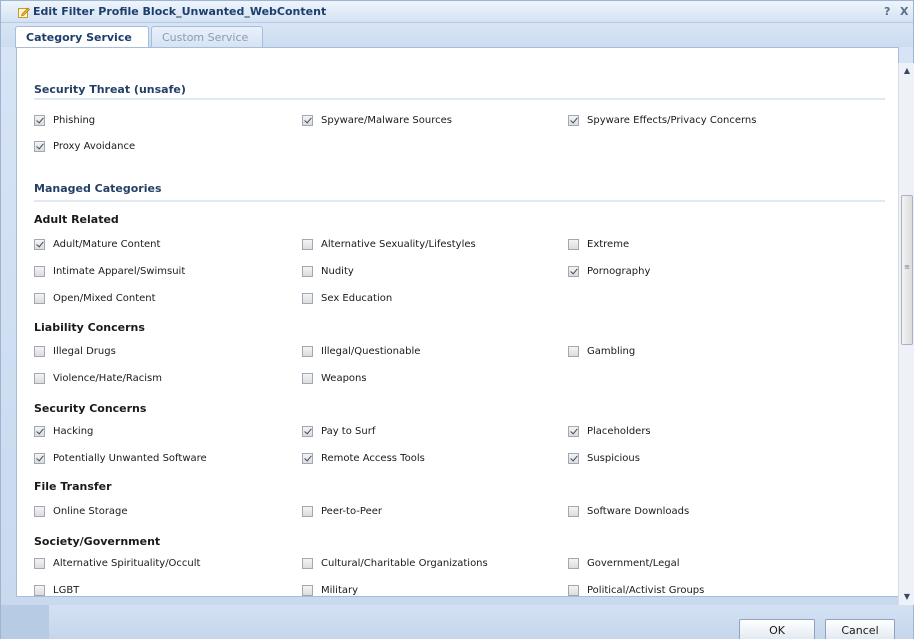 This screenshot has height=639, width=914. Describe the element at coordinates (363, 458) in the screenshot. I see `checkbox-remote-access-tools: Remote Access Tools` at that location.